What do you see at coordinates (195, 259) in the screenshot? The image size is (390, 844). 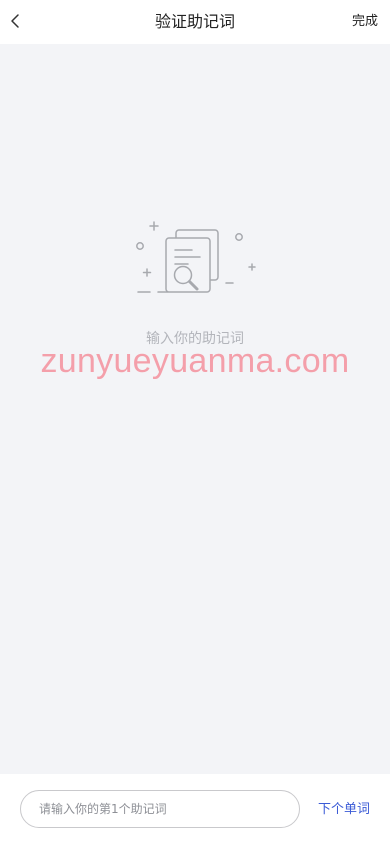 I see `document-search-icon` at bounding box center [195, 259].